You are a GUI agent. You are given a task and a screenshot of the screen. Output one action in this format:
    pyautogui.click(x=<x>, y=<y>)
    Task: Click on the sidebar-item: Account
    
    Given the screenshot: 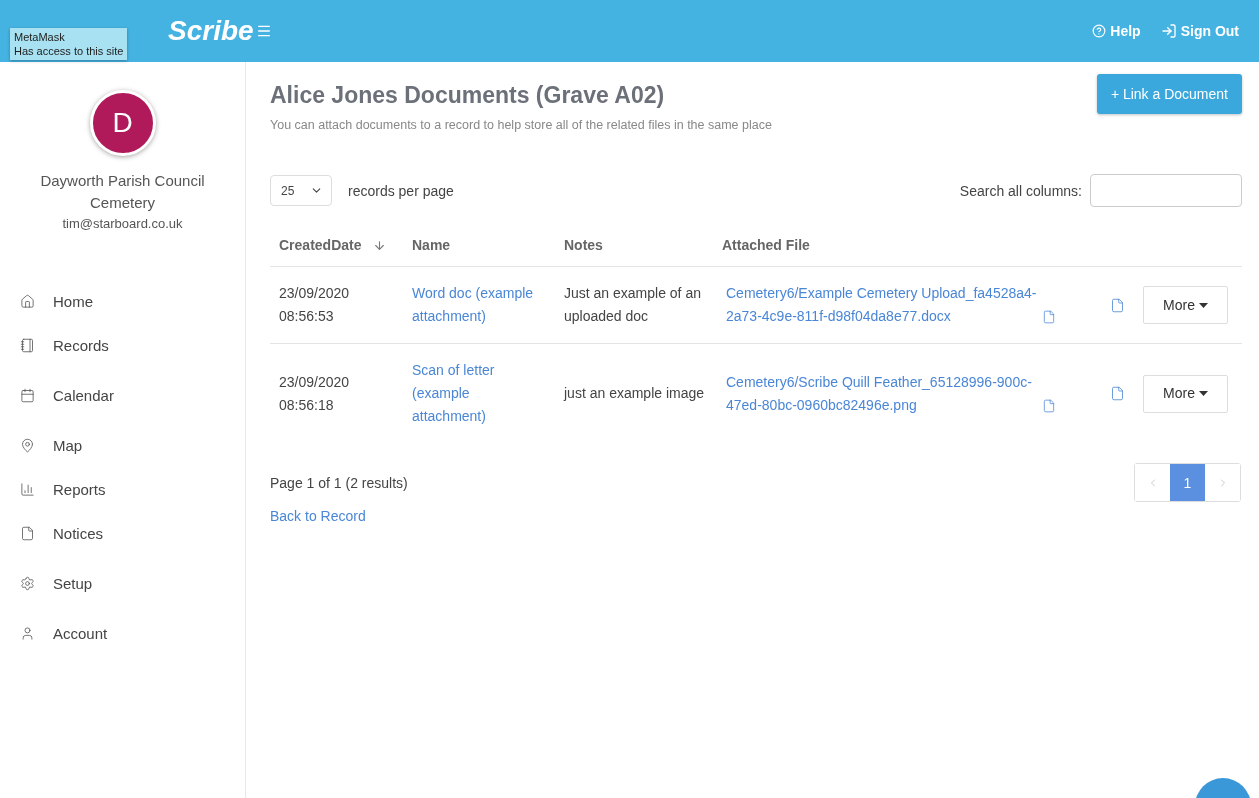 What is the action you would take?
    pyautogui.click(x=132, y=633)
    